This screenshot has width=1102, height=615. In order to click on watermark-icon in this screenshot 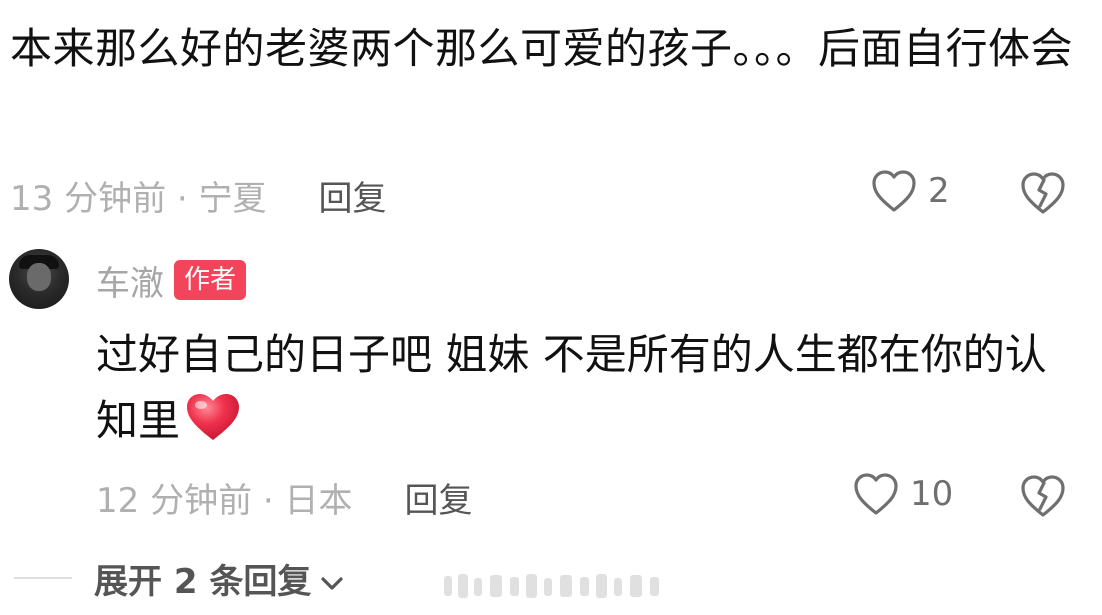, I will do `click(551, 586)`.